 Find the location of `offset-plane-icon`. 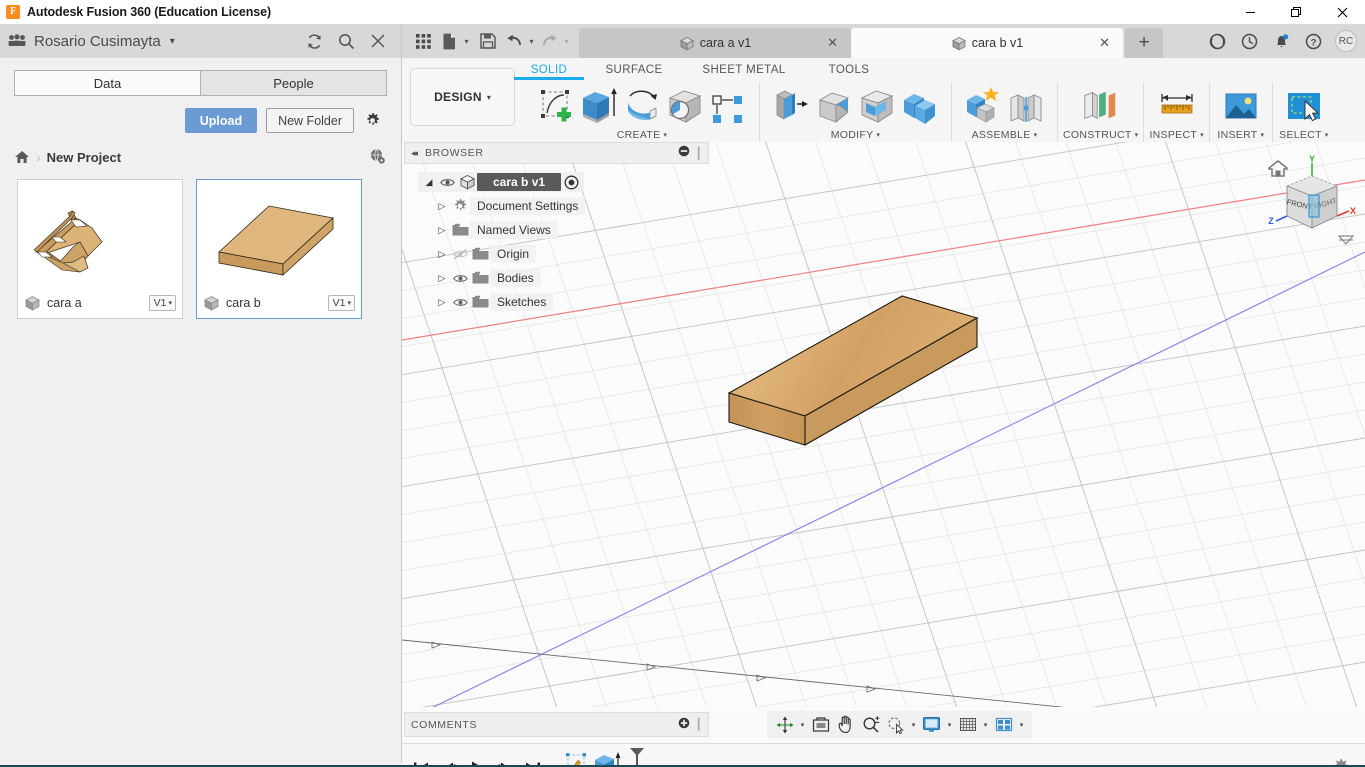

offset-plane-icon is located at coordinates (1101, 105).